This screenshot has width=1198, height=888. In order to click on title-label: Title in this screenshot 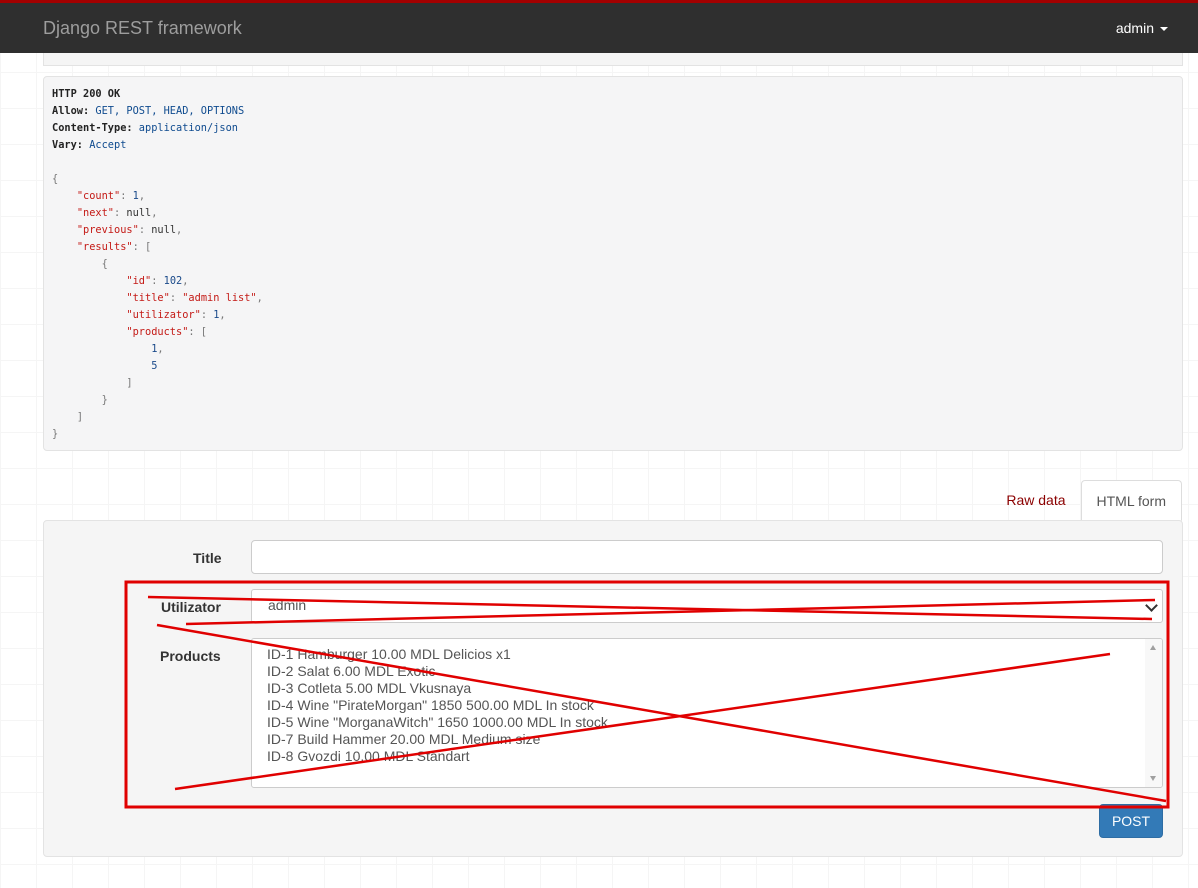, I will do `click(207, 558)`.